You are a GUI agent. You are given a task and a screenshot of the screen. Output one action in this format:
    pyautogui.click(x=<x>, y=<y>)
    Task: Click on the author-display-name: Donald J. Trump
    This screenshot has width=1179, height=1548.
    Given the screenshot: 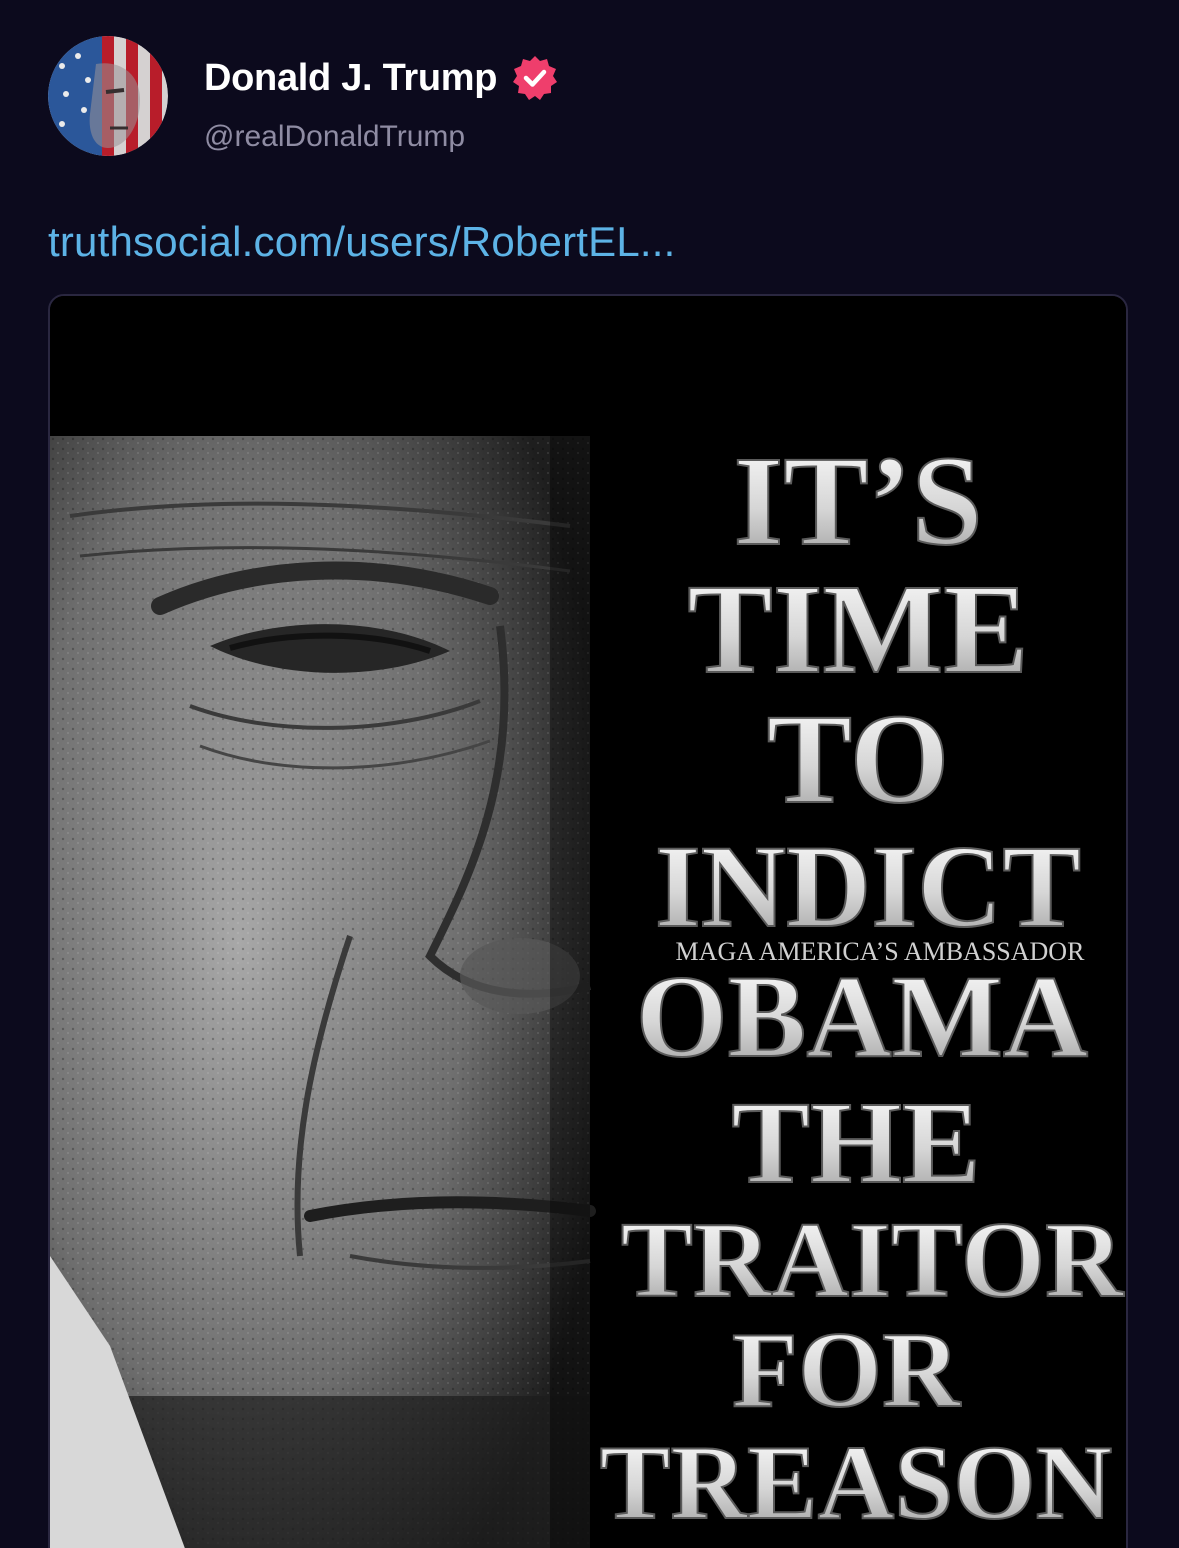 What is the action you would take?
    pyautogui.click(x=351, y=78)
    